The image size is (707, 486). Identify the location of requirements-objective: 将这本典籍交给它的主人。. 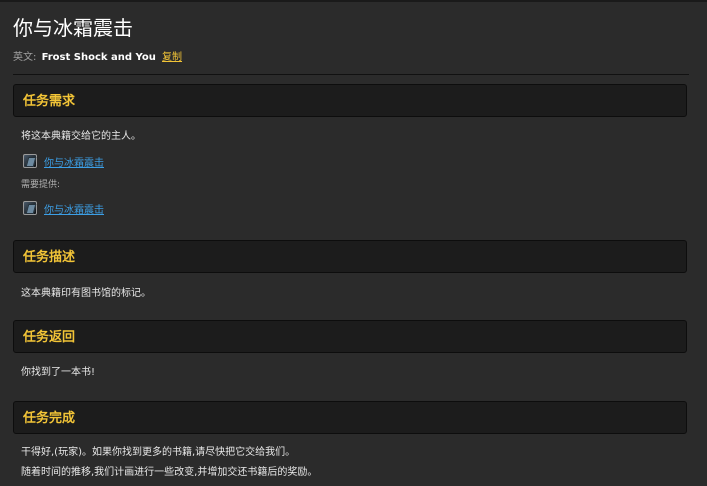
(81, 136).